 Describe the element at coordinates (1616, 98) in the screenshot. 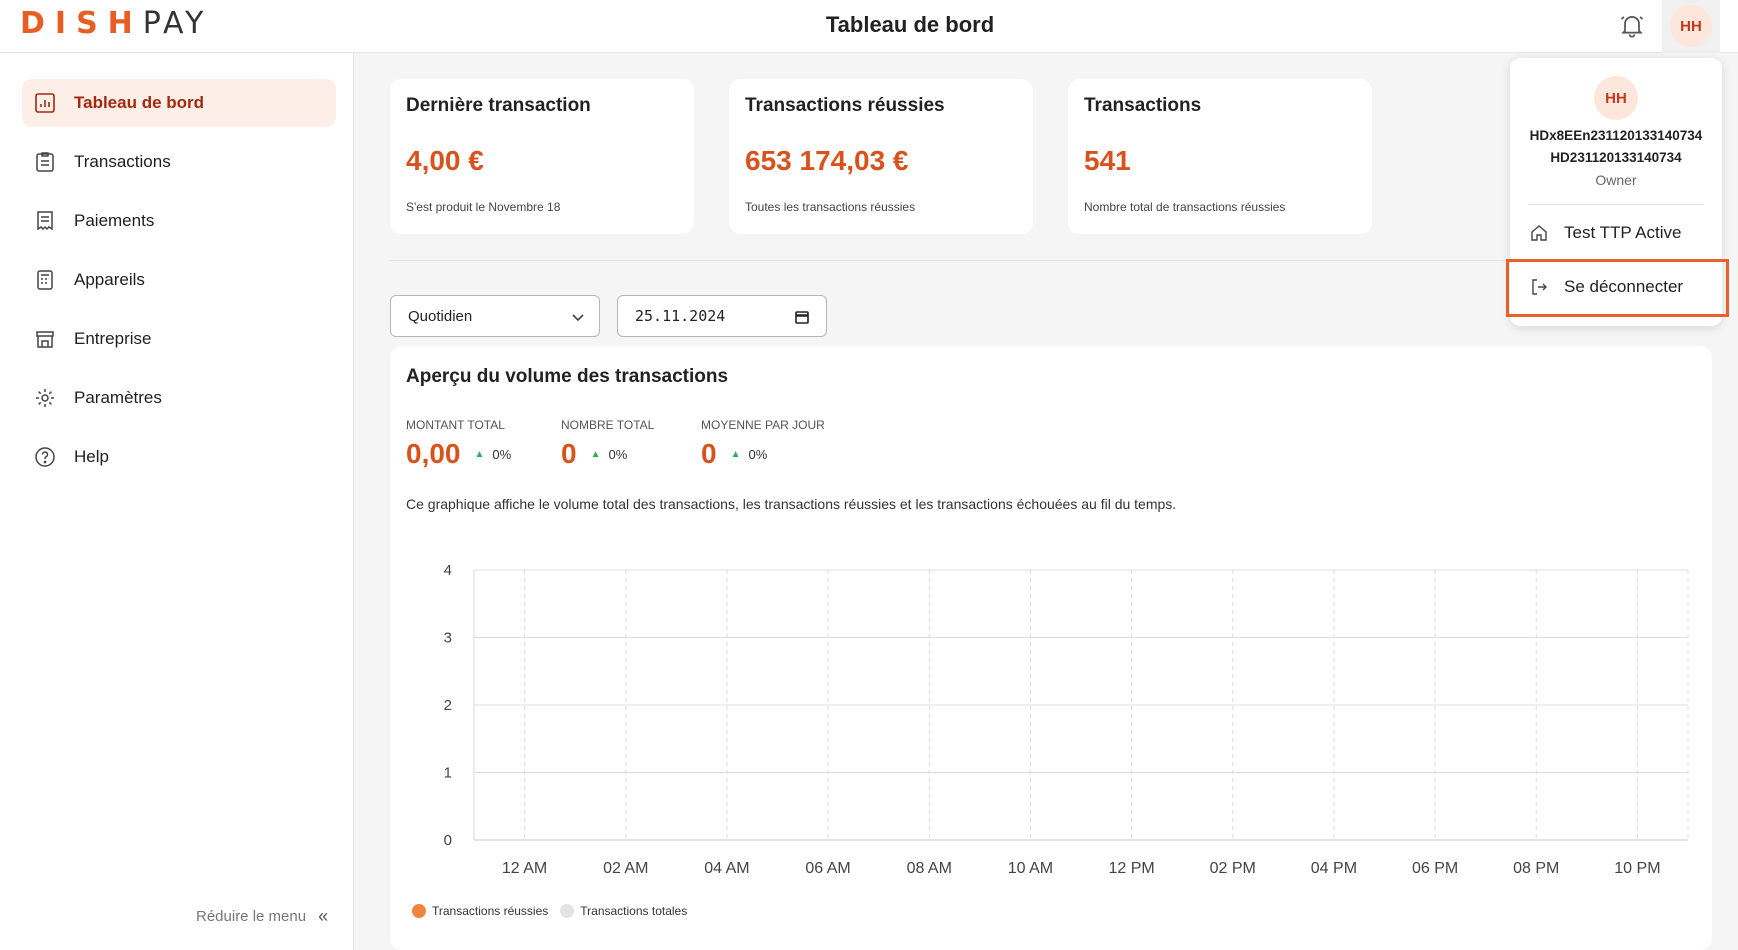

I see `dropdown-avatar: HH` at that location.